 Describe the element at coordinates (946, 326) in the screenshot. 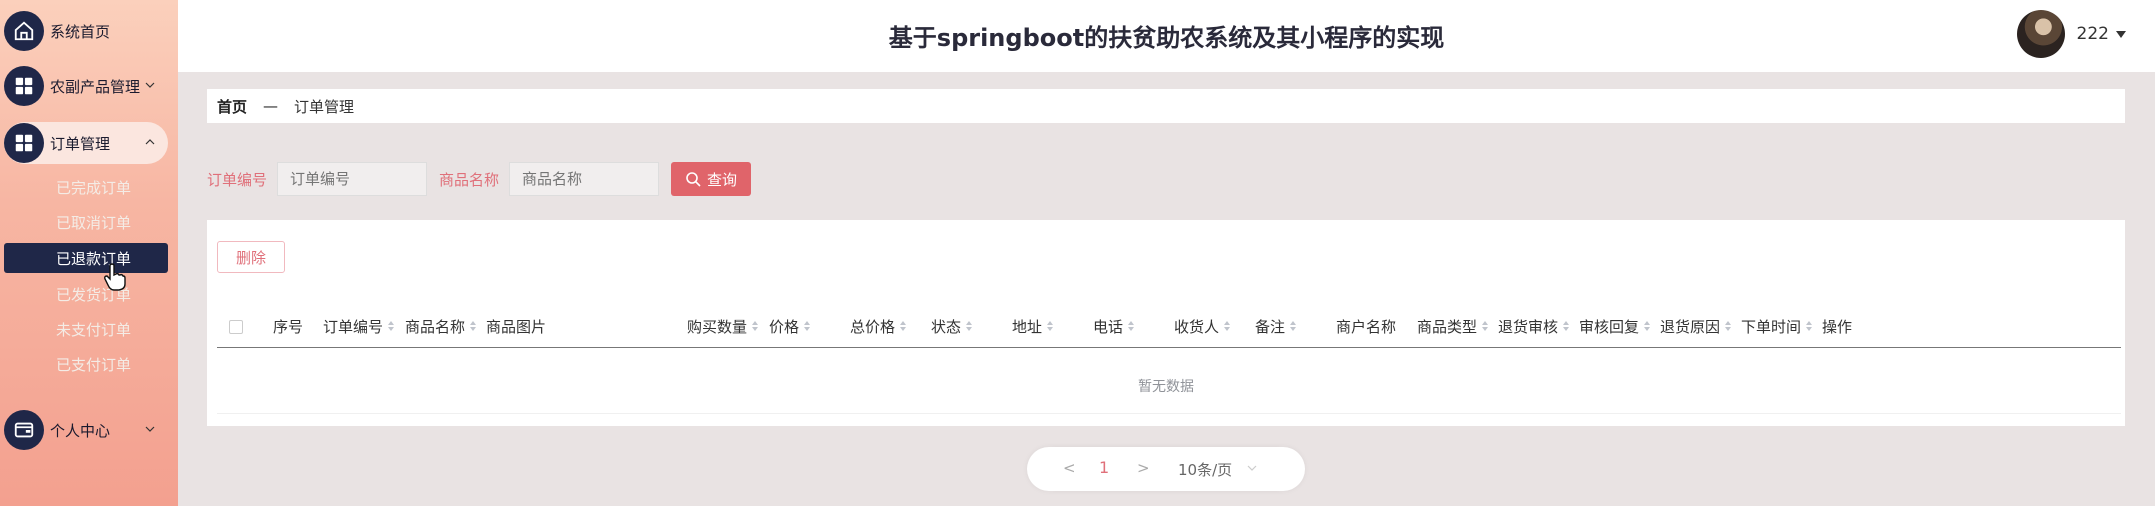

I see `column-header-label: 状态` at that location.